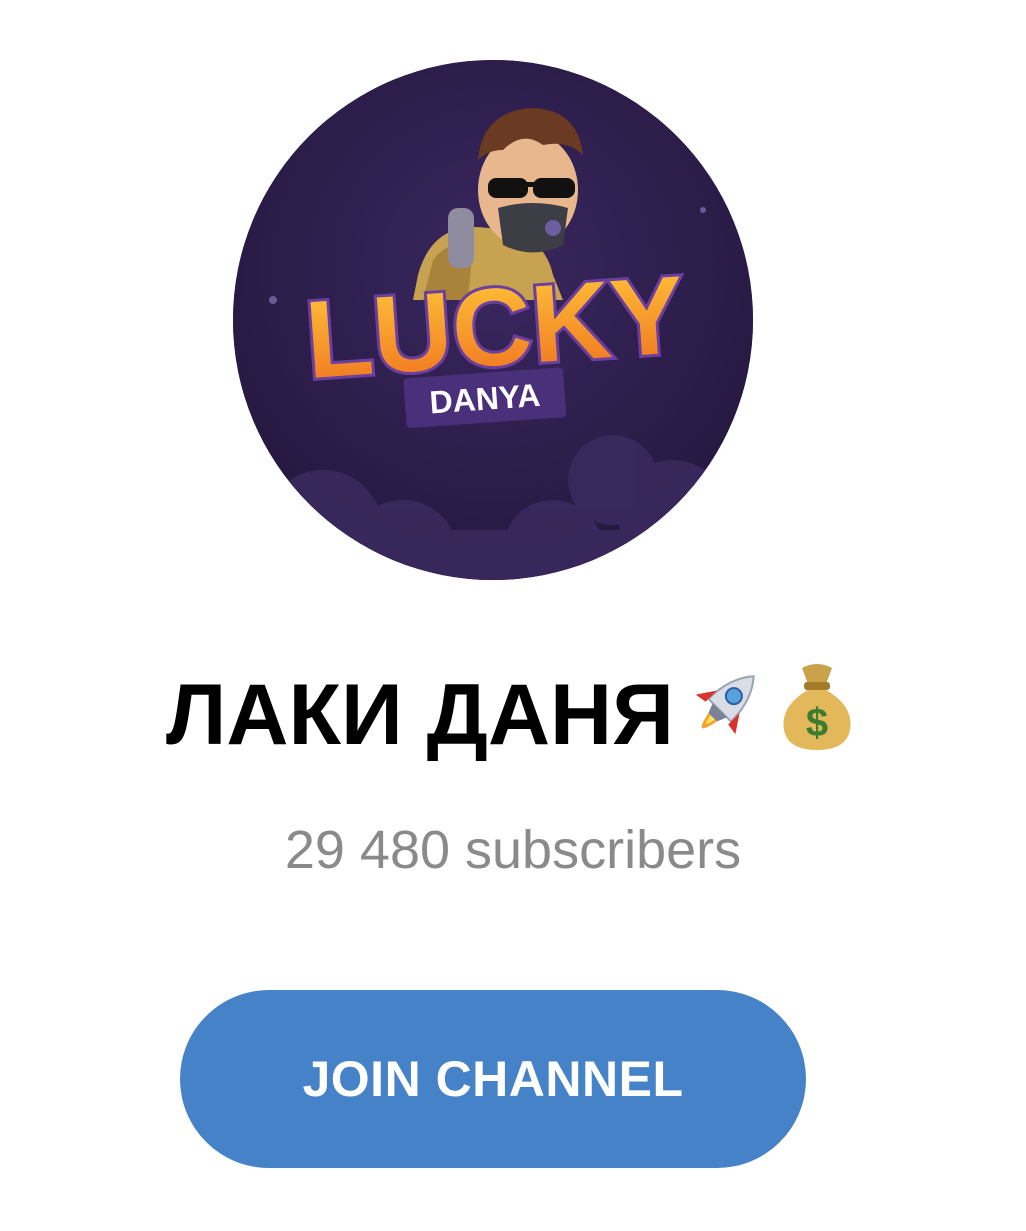 Image resolution: width=1026 pixels, height=1231 pixels. Describe the element at coordinates (724, 719) in the screenshot. I see `rocket-icon` at that location.